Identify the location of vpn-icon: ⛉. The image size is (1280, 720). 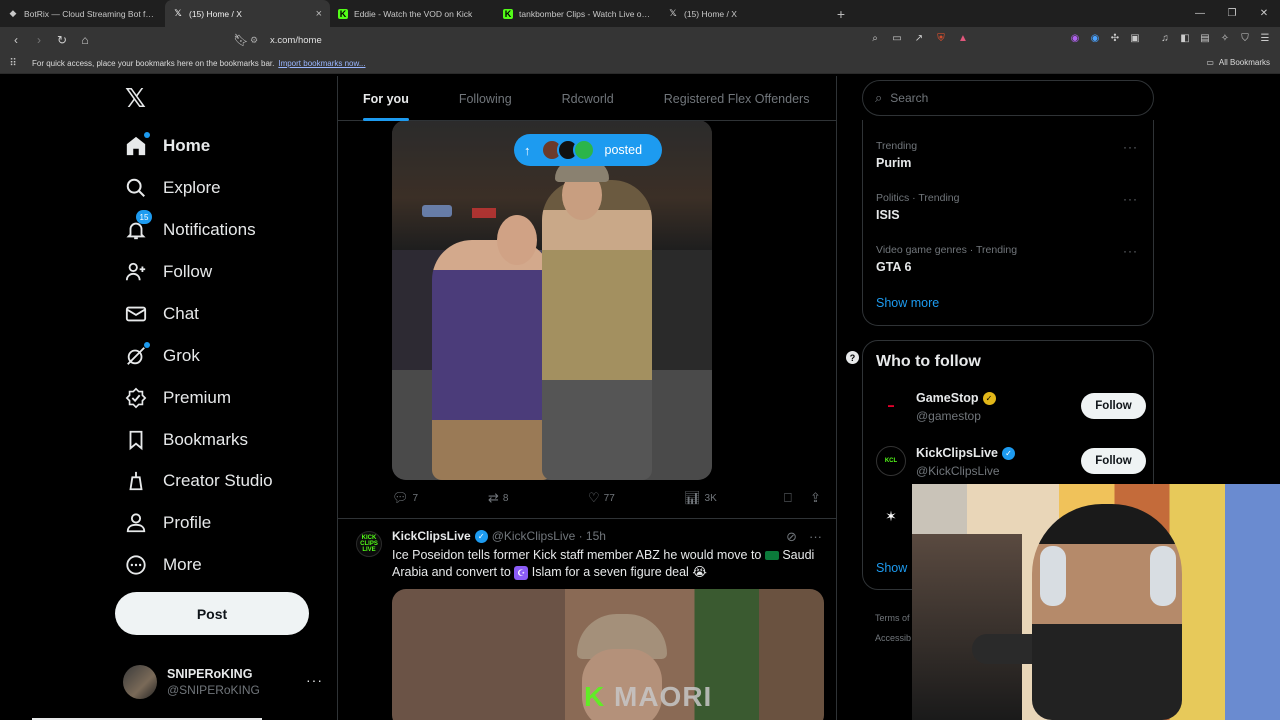
(1245, 38).